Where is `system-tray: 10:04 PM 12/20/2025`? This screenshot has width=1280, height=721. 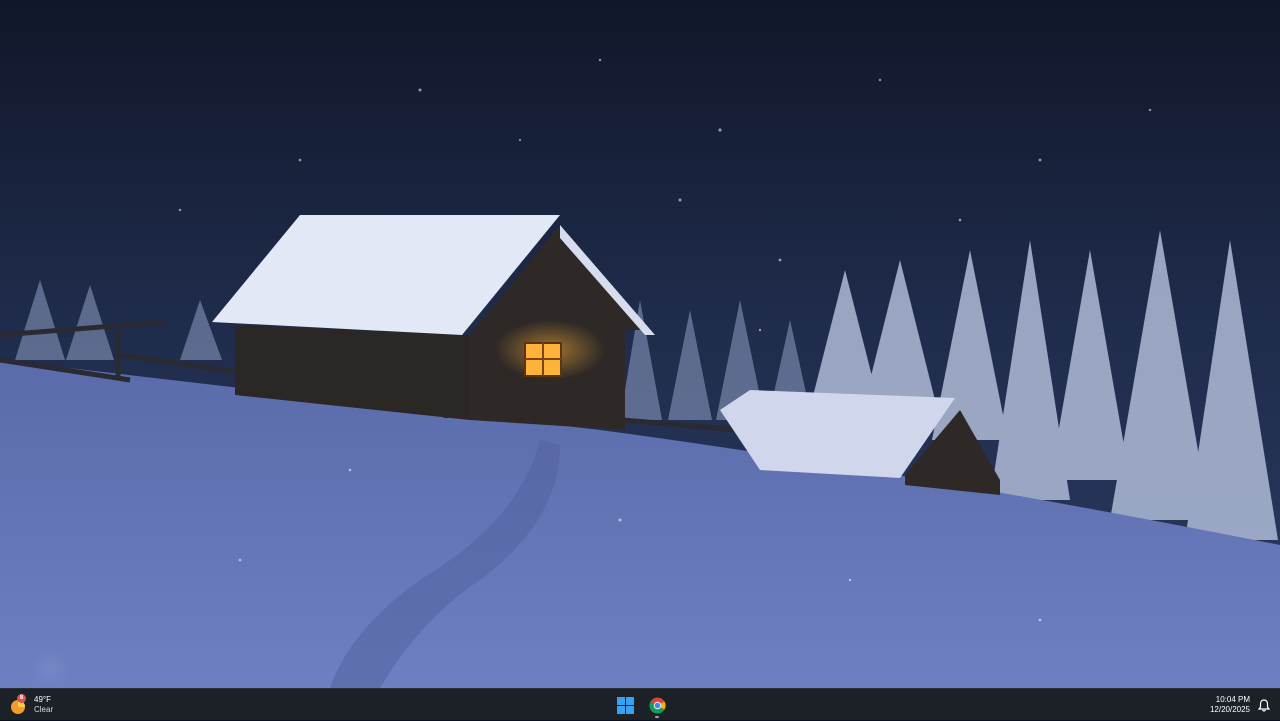 system-tray: 10:04 PM 12/20/2025 is located at coordinates (1241, 705).